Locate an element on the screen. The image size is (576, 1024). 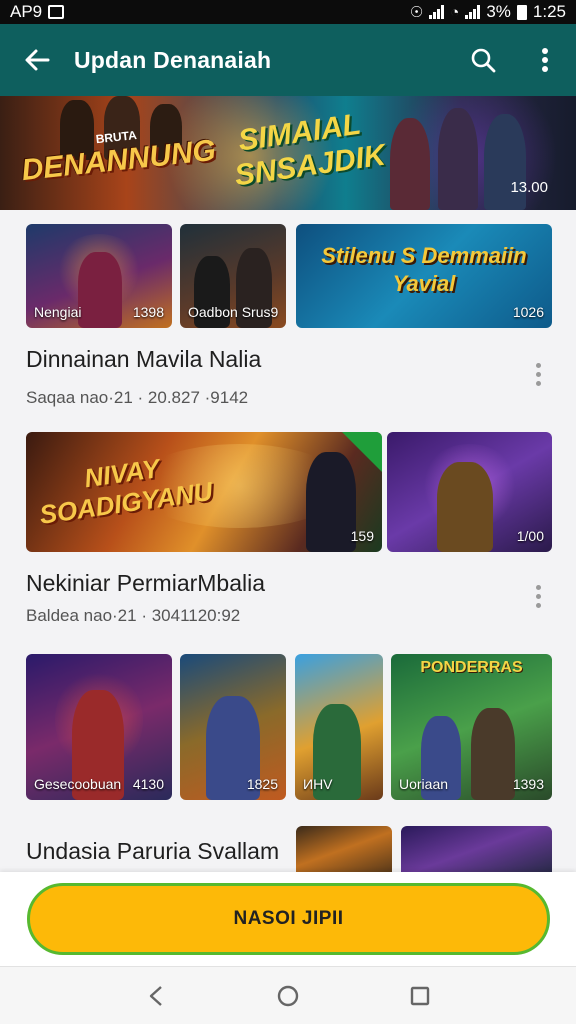
card-label: Uoriaan is located at coordinates (424, 784).